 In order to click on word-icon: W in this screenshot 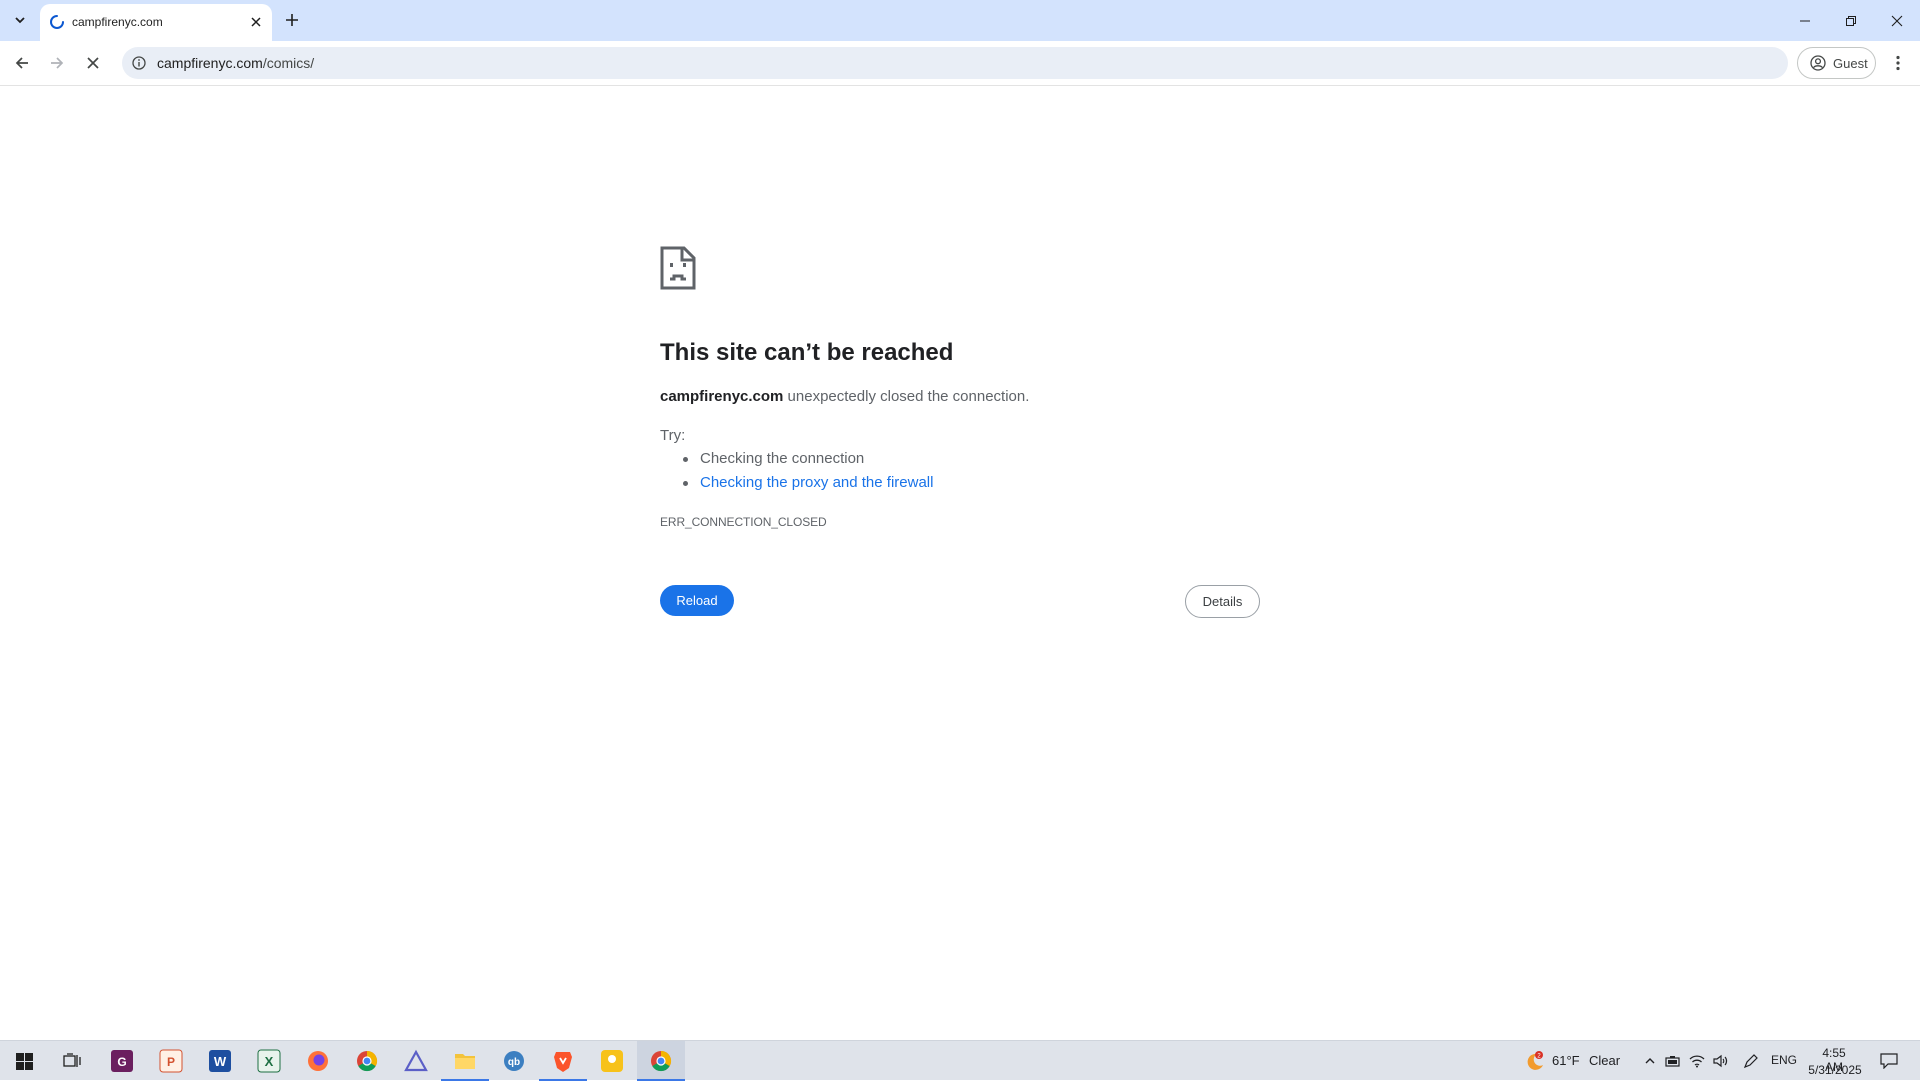, I will do `click(220, 1061)`.